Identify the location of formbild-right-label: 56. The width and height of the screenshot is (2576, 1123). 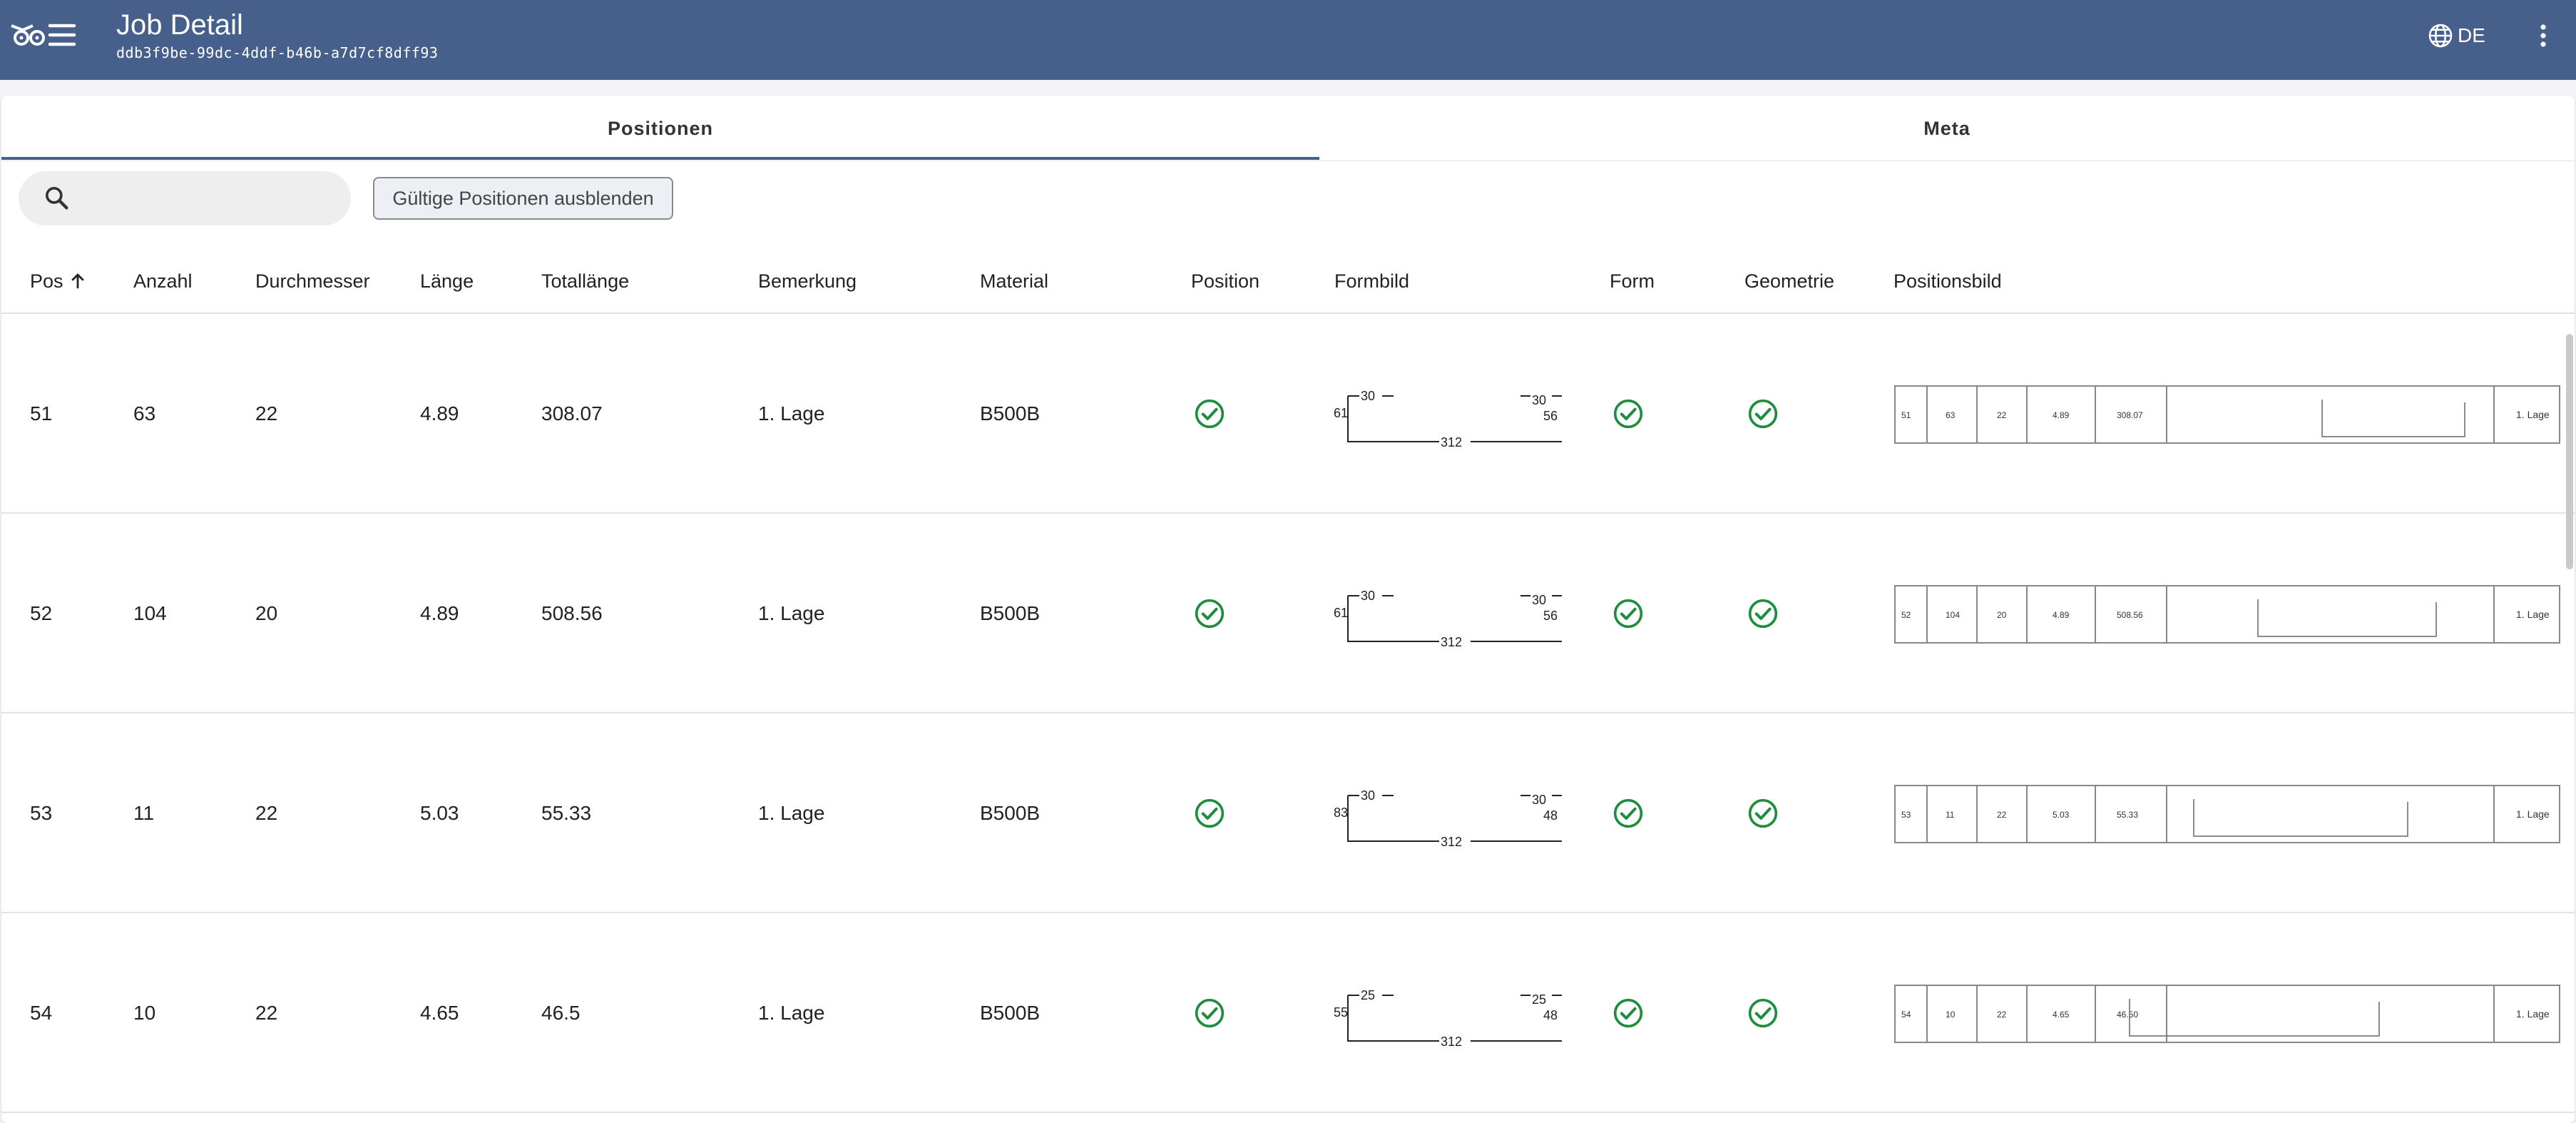
(1550, 416).